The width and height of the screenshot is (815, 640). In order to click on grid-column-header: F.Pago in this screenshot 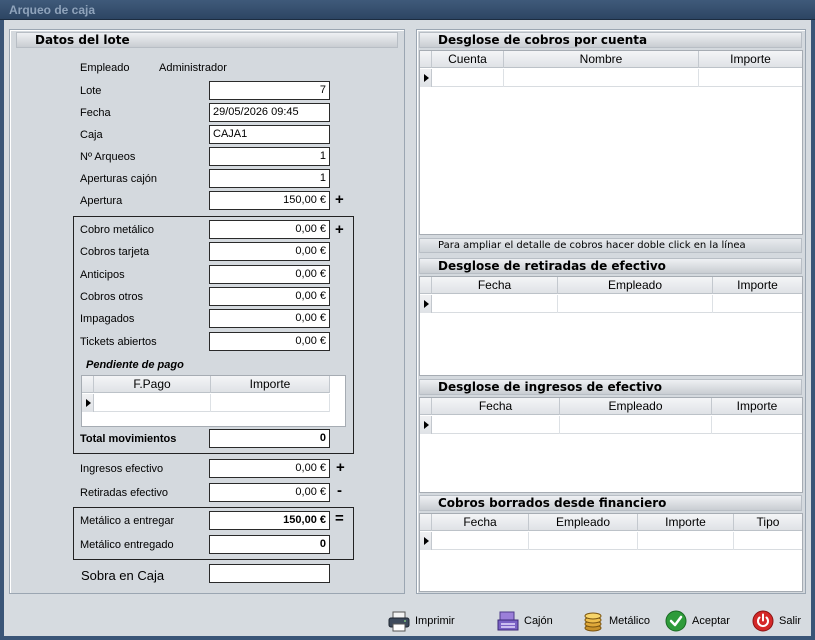, I will do `click(152, 384)`.